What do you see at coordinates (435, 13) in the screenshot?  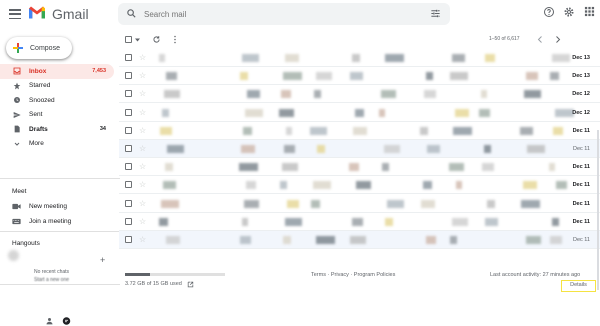 I see `search-options-icon` at bounding box center [435, 13].